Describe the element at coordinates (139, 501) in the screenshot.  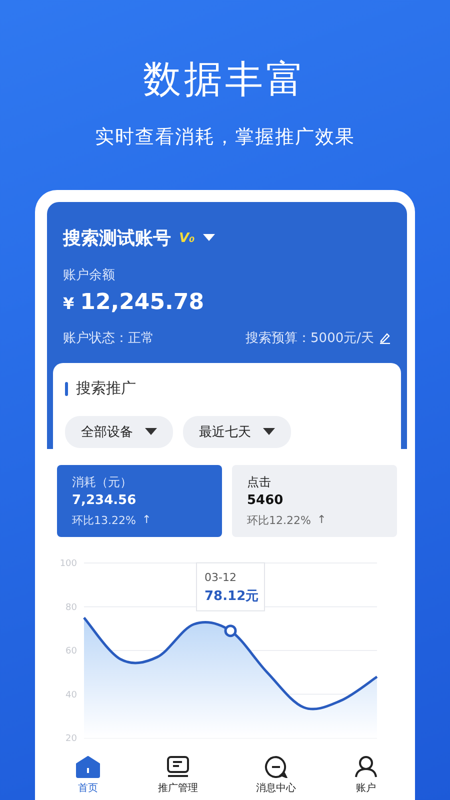
I see `metric-card: 消耗（元） 7,234.56 环比13.22% ↑` at that location.